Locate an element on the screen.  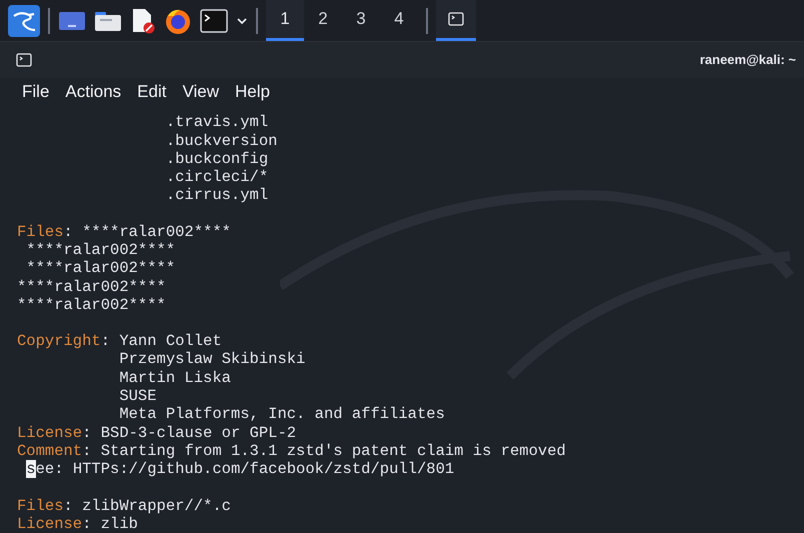
menu-item: File is located at coordinates (36, 92).